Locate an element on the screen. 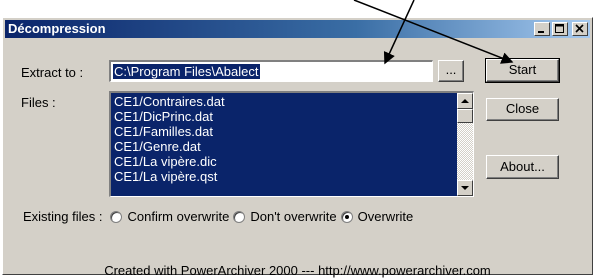  extract-path-field: C:\Program Files\Abalect is located at coordinates (271, 71).